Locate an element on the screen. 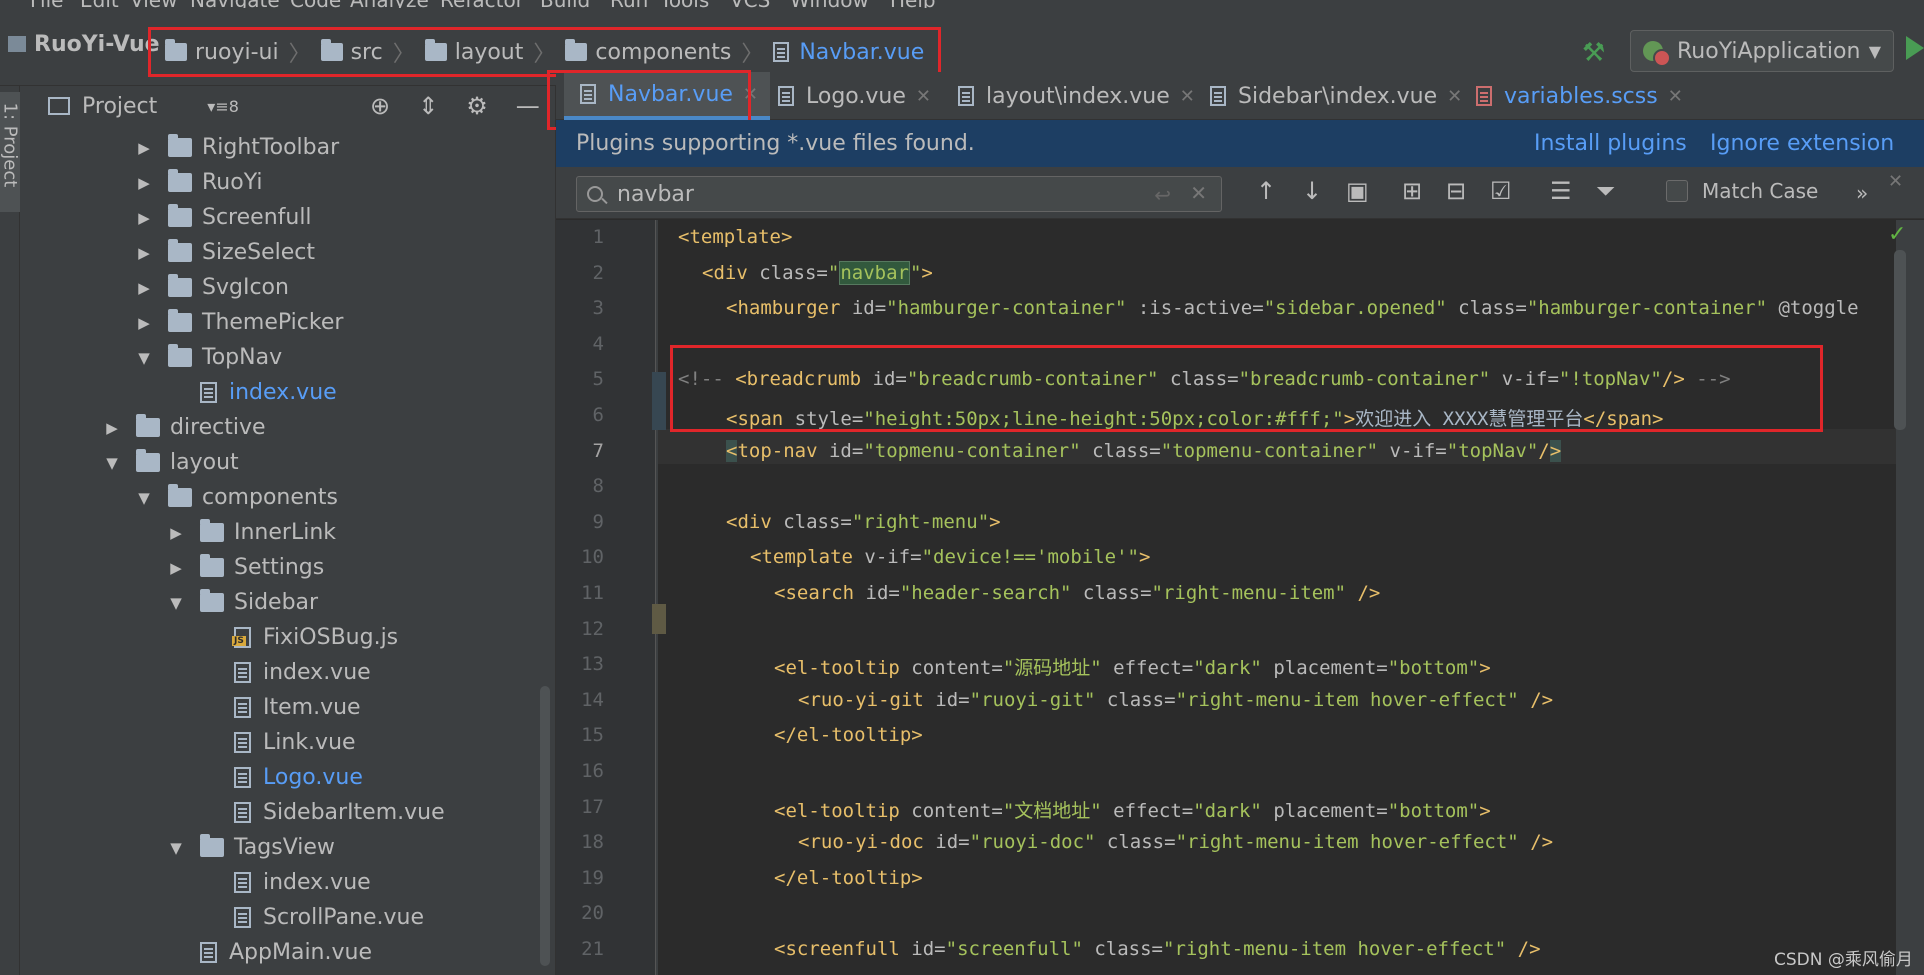  menu-window: Window is located at coordinates (829, 4).